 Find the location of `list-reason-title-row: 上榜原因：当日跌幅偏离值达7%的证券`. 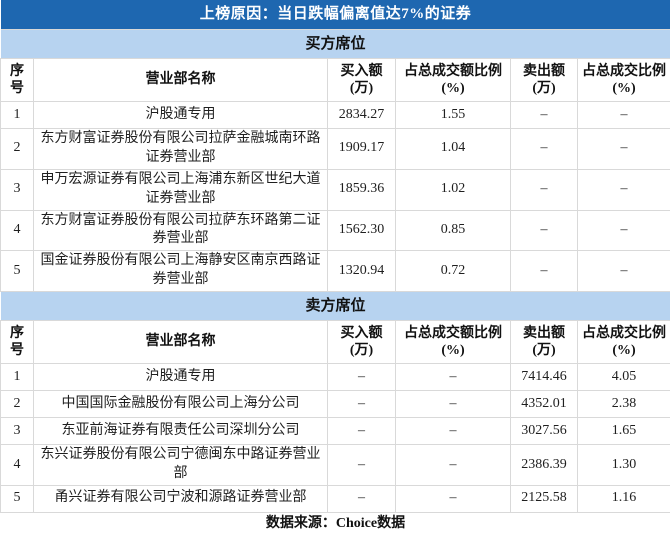

list-reason-title-row: 上榜原因：当日跌幅偏离值达7%的证券 is located at coordinates (335, 15).